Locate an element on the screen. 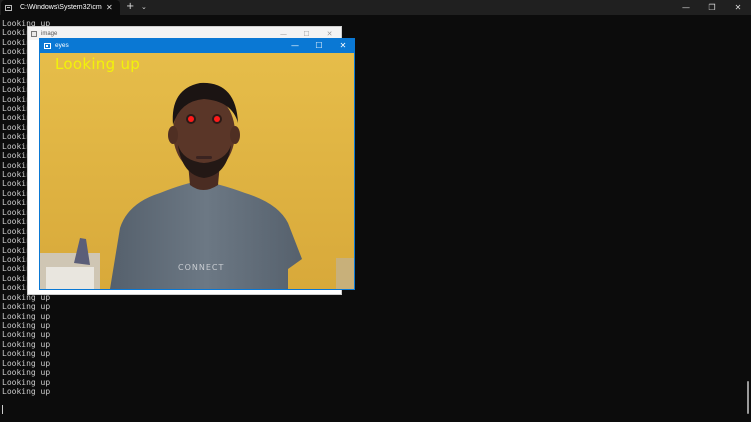 Image resolution: width=751 pixels, height=422 pixels. right-eye-marker is located at coordinates (217, 119).